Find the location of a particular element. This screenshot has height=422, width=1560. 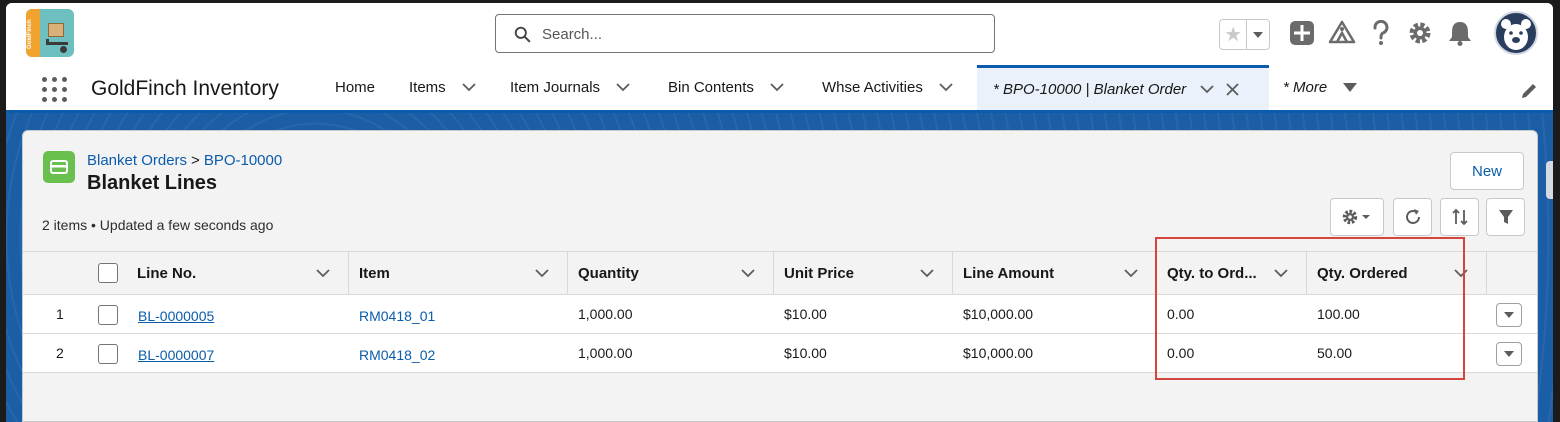

bear-avatar-icon is located at coordinates (1516, 34).